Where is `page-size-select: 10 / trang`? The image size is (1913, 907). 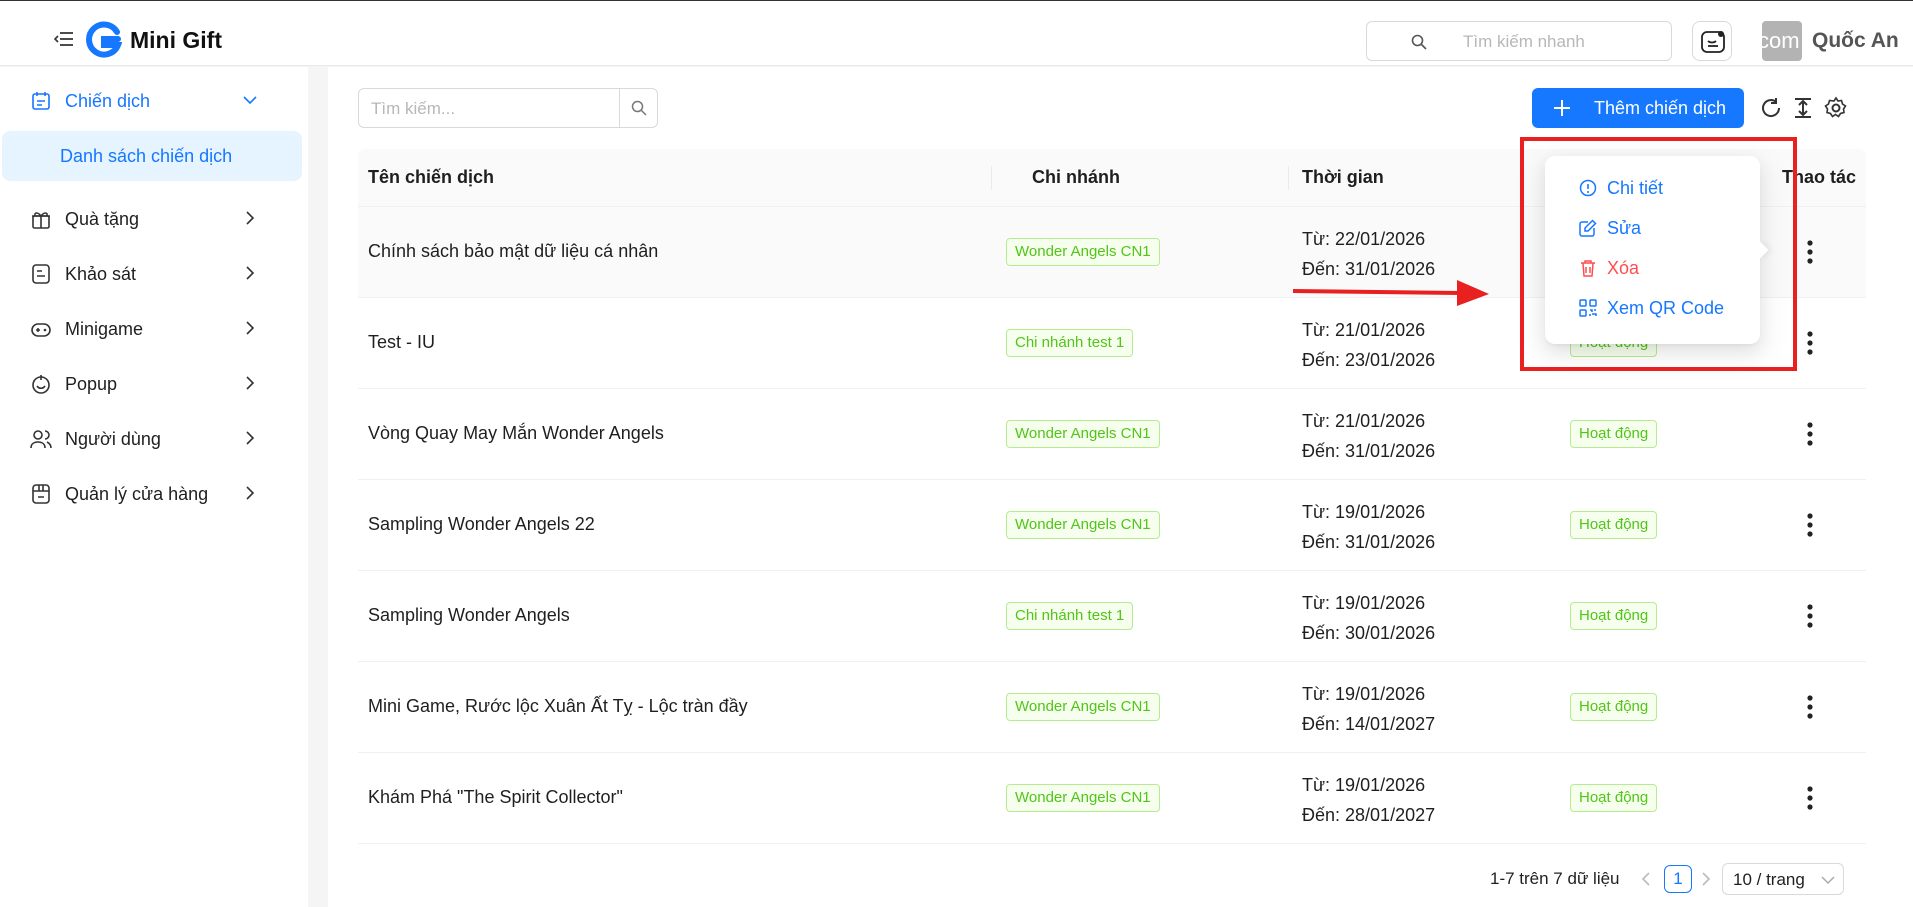 page-size-select: 10 / trang is located at coordinates (1783, 879).